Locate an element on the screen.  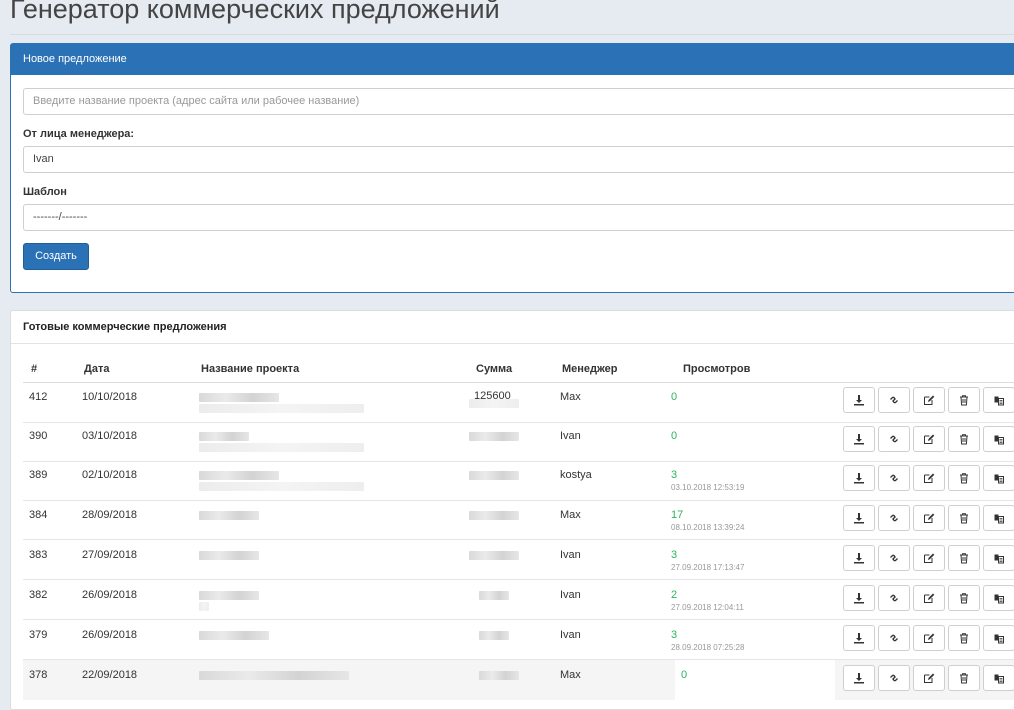
col-header-manager: Менеджер is located at coordinates (590, 369).